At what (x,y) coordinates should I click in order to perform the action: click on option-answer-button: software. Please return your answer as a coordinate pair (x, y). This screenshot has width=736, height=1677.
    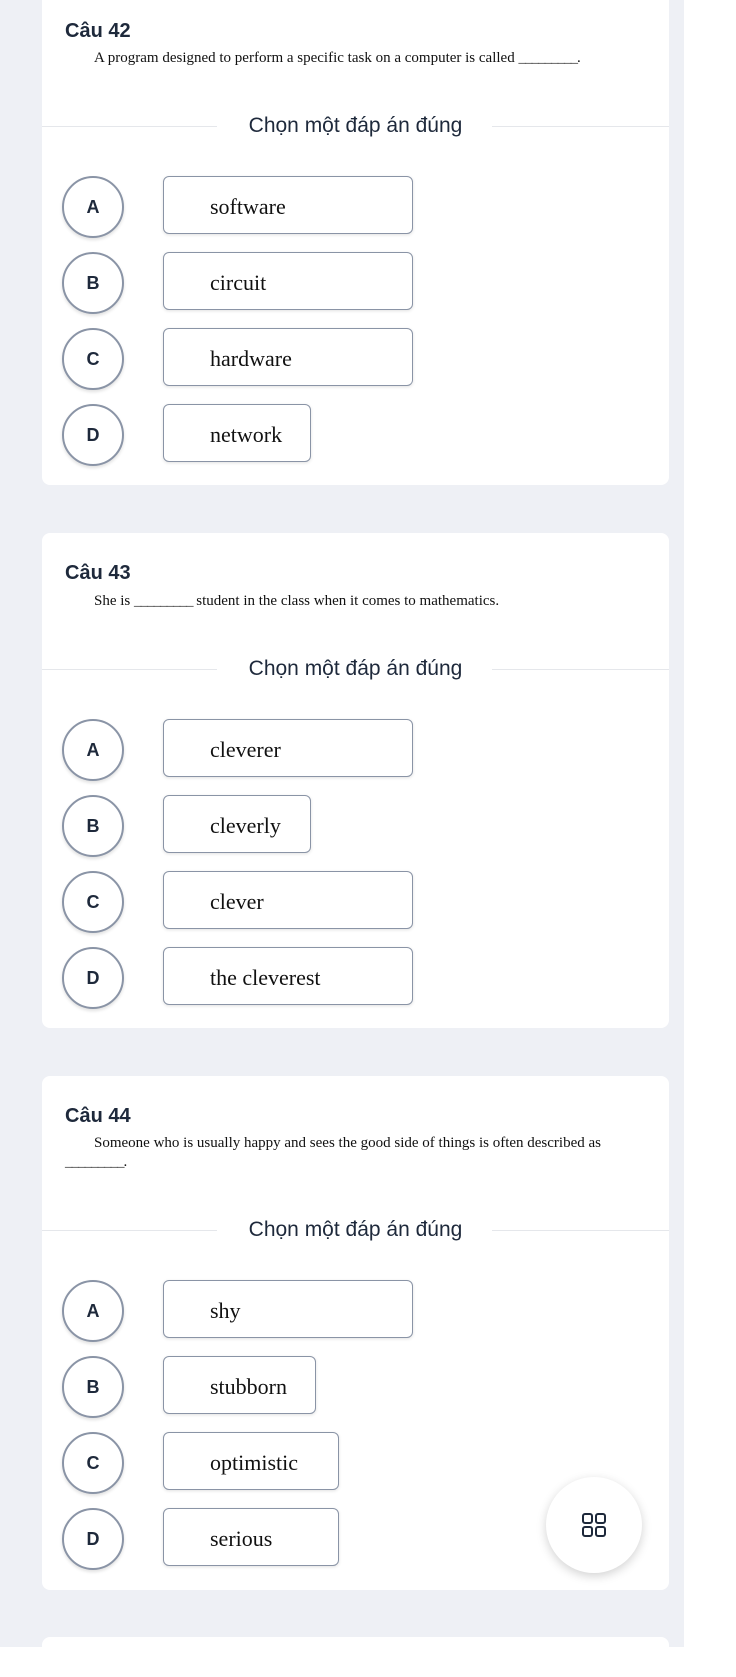
    Looking at the image, I should click on (288, 205).